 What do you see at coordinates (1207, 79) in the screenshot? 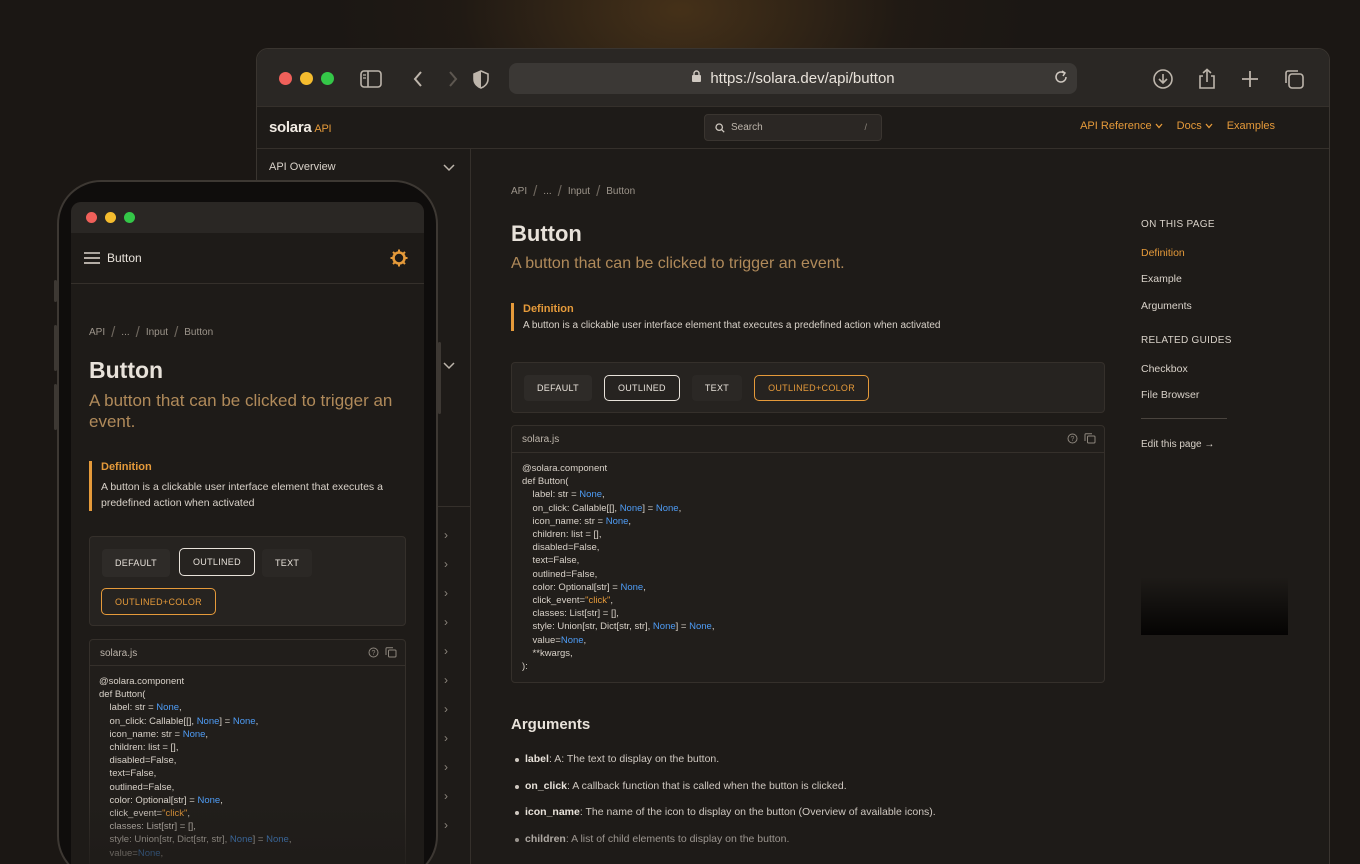
I see `share-icon` at bounding box center [1207, 79].